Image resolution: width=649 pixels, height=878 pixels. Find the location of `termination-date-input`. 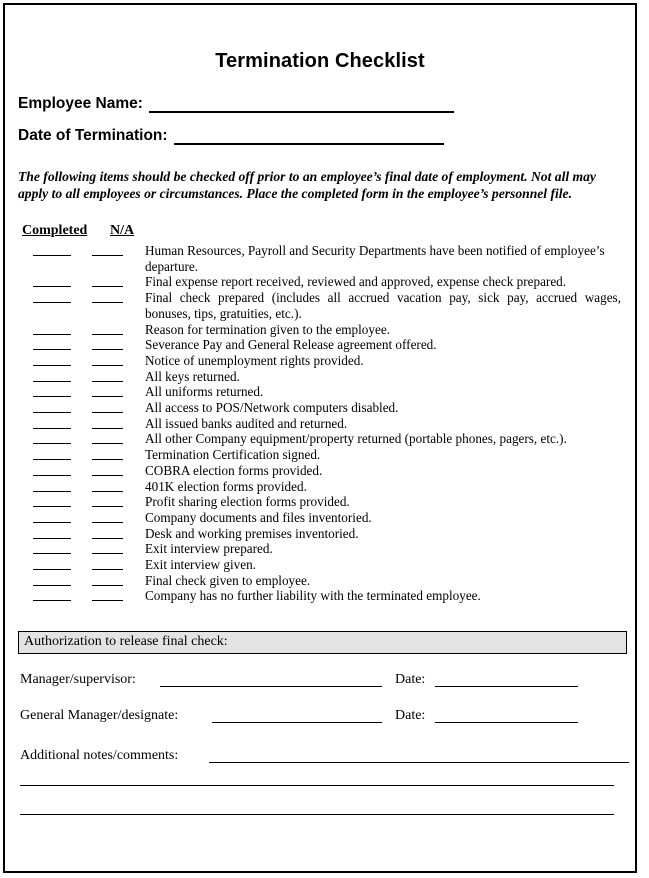

termination-date-input is located at coordinates (308, 138).